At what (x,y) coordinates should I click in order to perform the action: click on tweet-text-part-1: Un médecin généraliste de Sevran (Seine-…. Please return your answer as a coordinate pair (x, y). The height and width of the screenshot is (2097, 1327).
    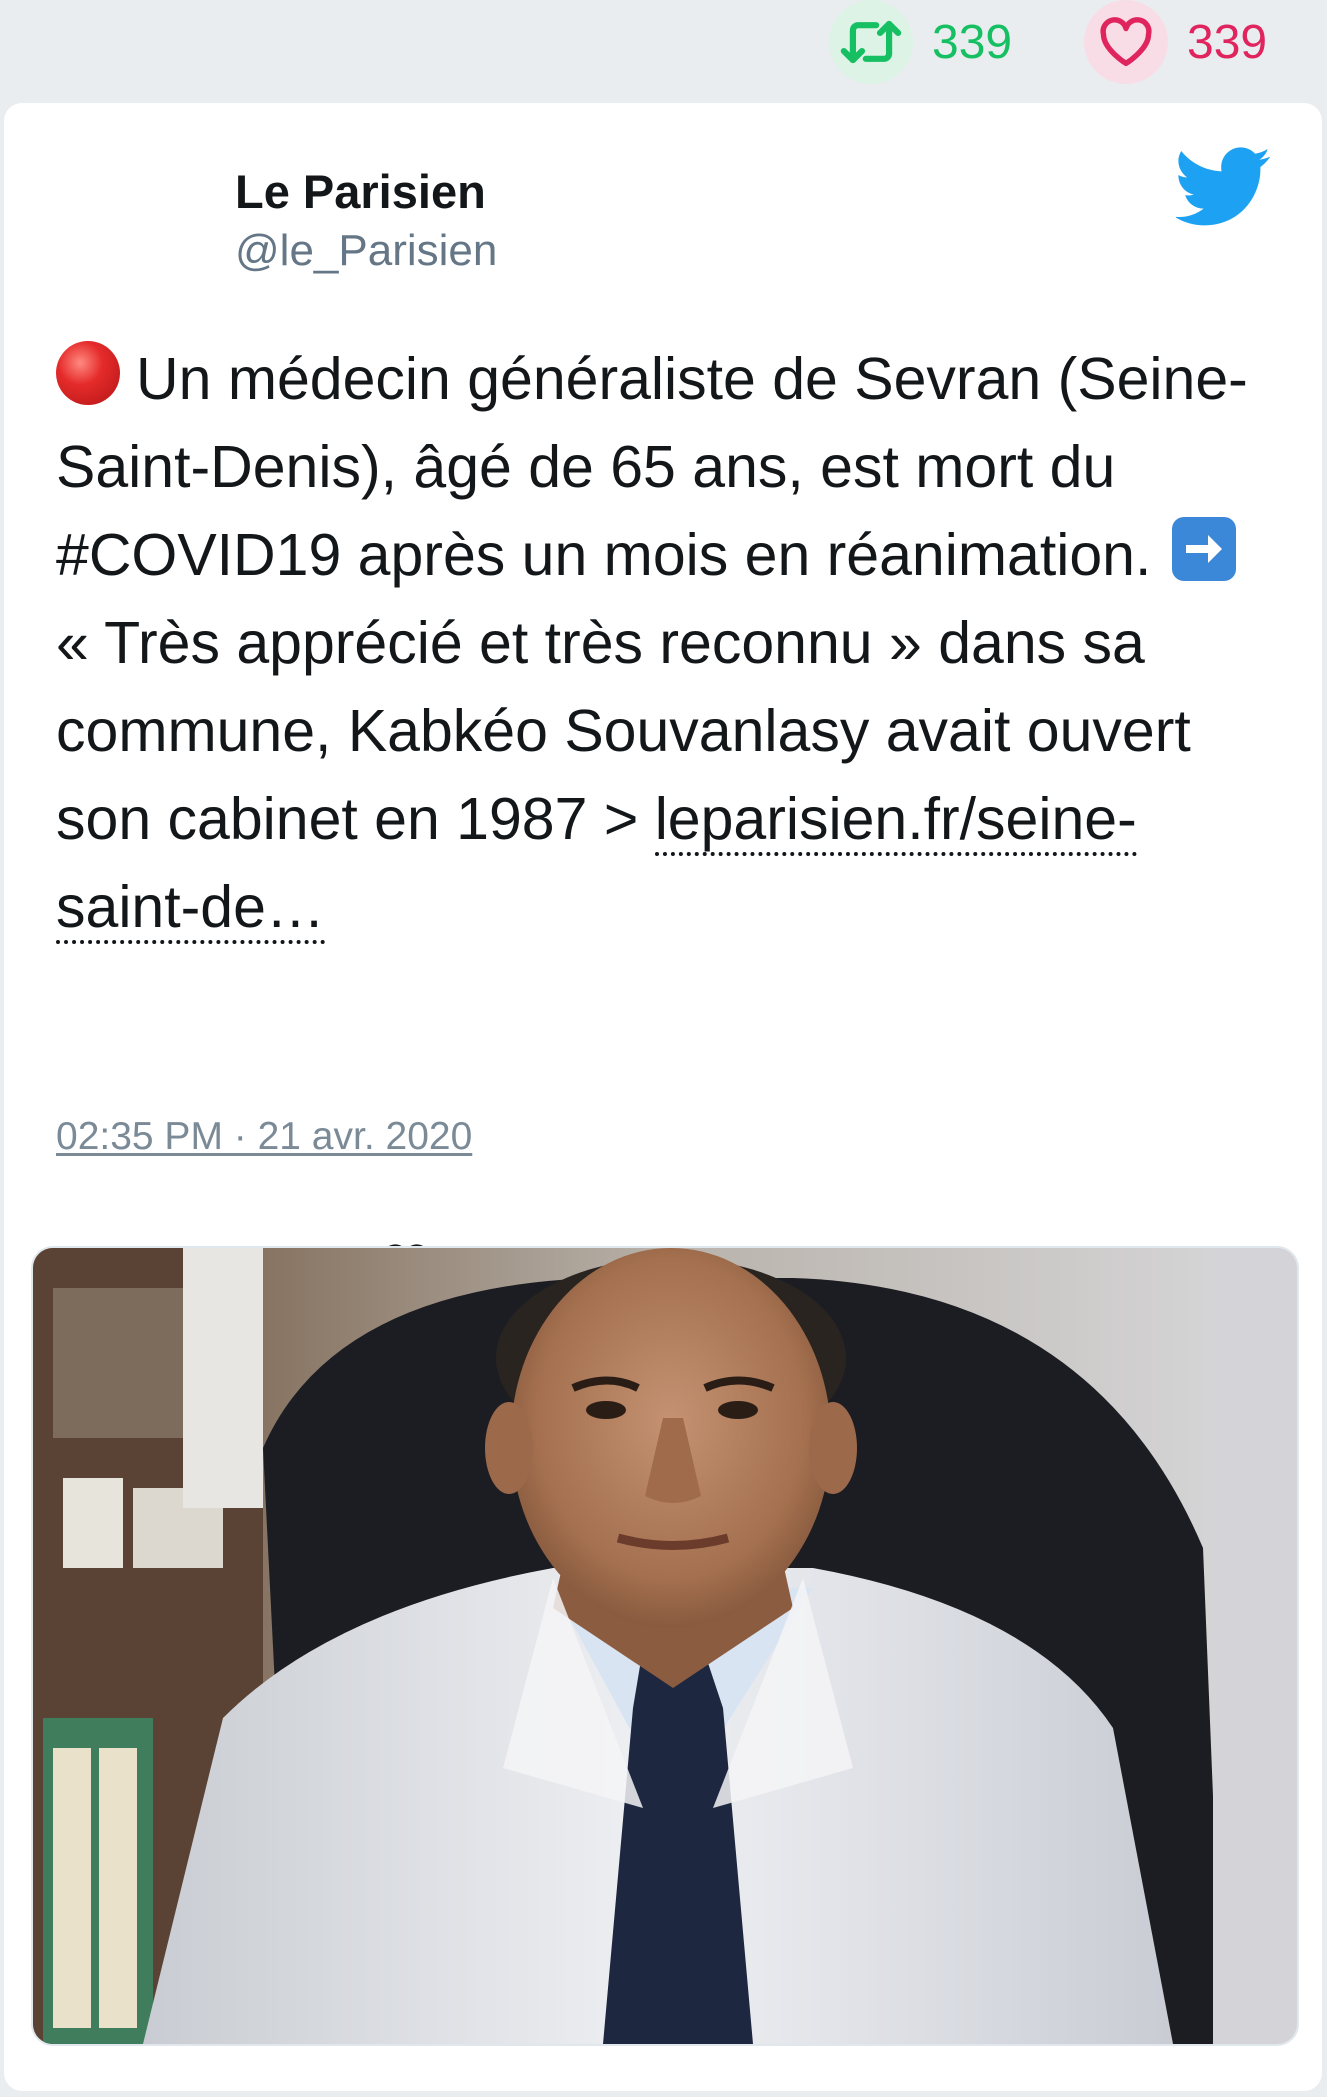
    Looking at the image, I should click on (652, 467).